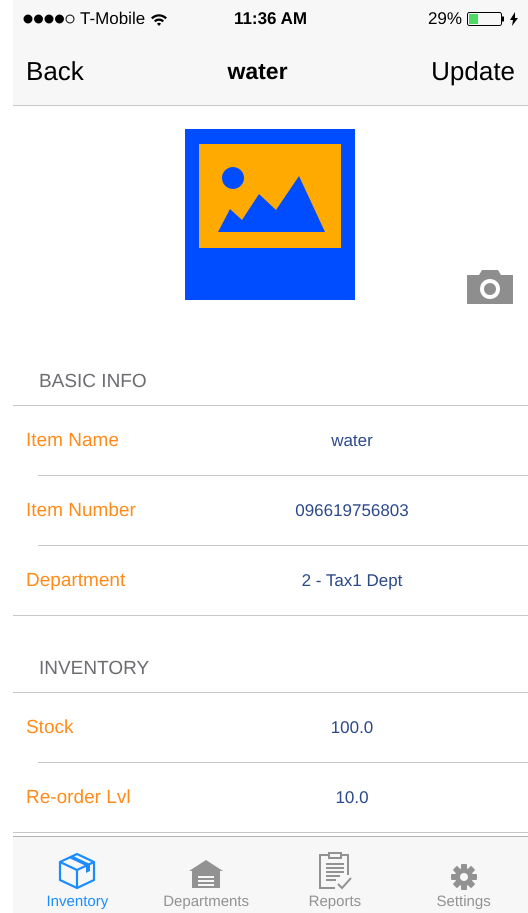  What do you see at coordinates (335, 870) in the screenshot?
I see `clipboard-icon` at bounding box center [335, 870].